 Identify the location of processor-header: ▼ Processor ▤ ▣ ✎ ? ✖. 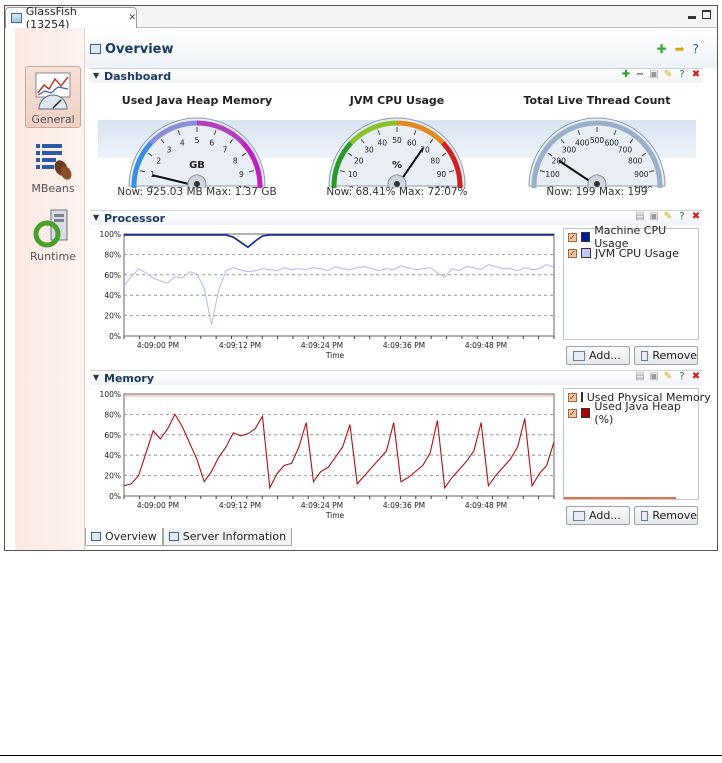
(396, 217).